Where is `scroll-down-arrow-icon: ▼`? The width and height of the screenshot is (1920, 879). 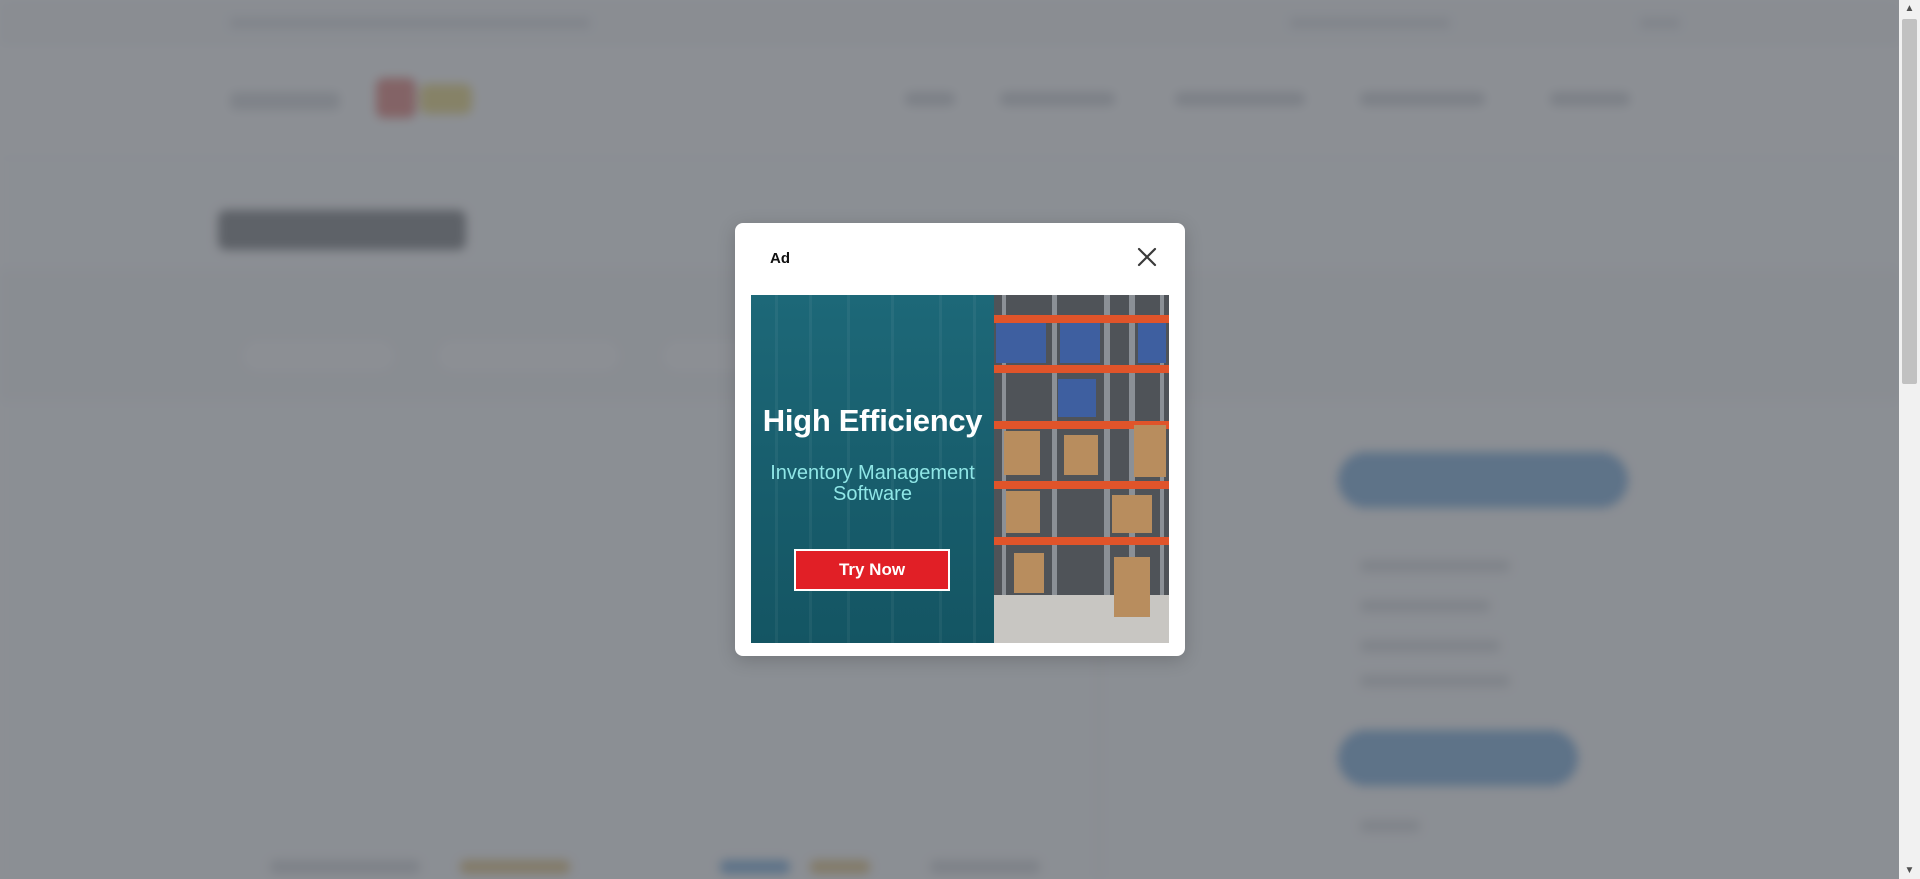
scroll-down-arrow-icon: ▼ is located at coordinates (1909, 870).